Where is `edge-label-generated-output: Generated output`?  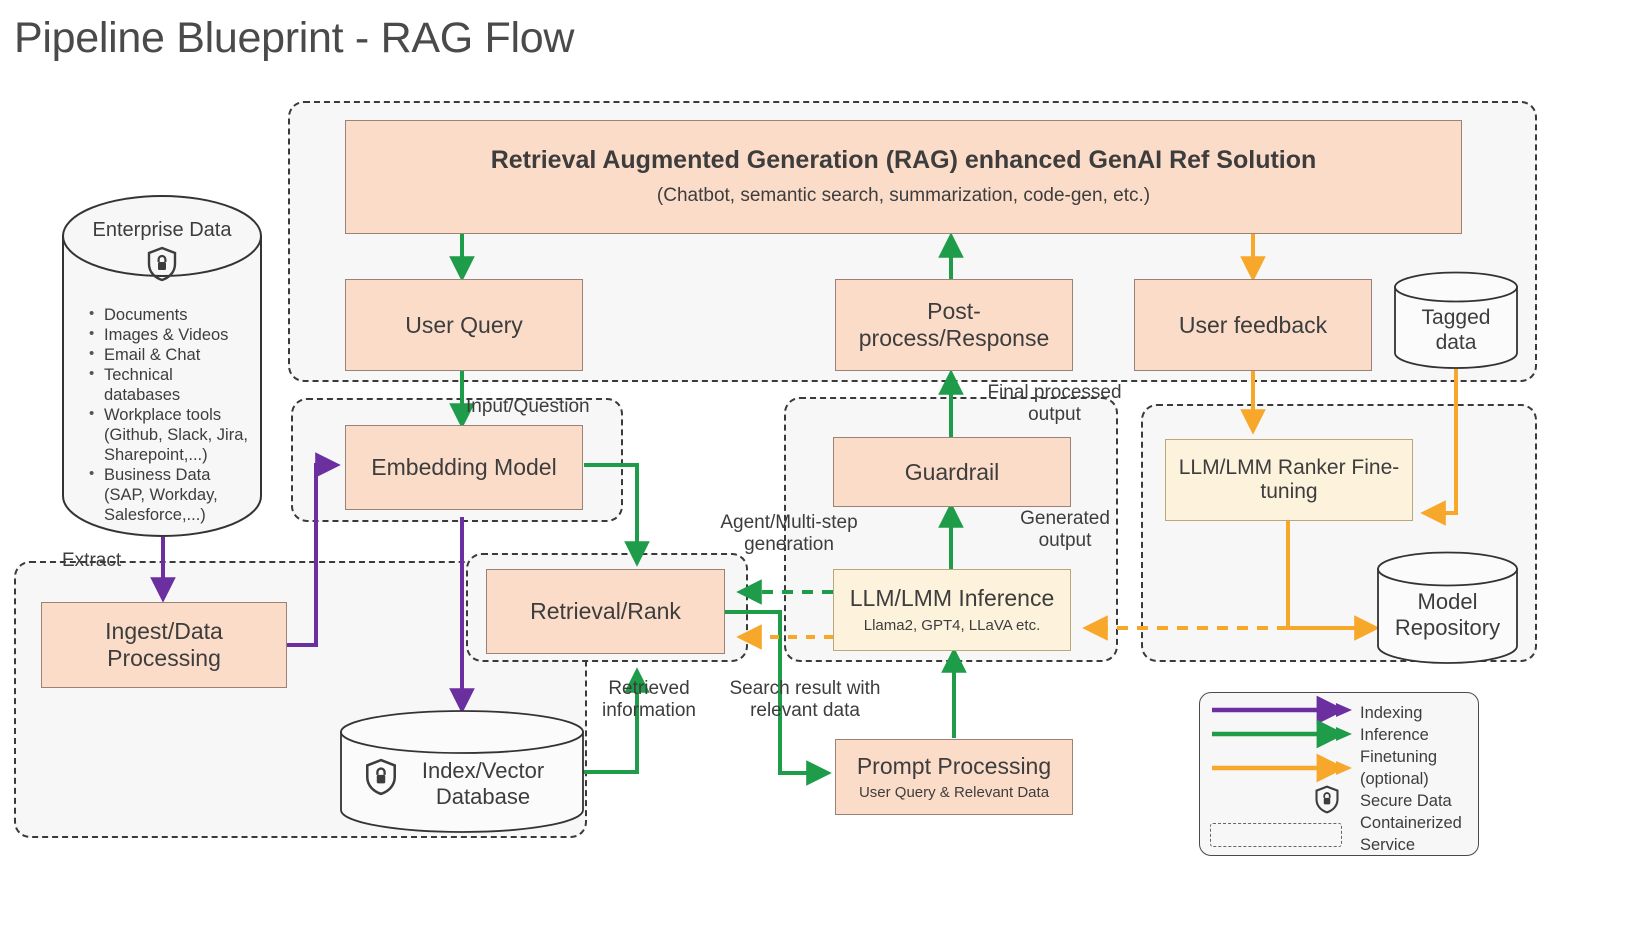
edge-label-generated-output: Generated output is located at coordinates (1065, 529).